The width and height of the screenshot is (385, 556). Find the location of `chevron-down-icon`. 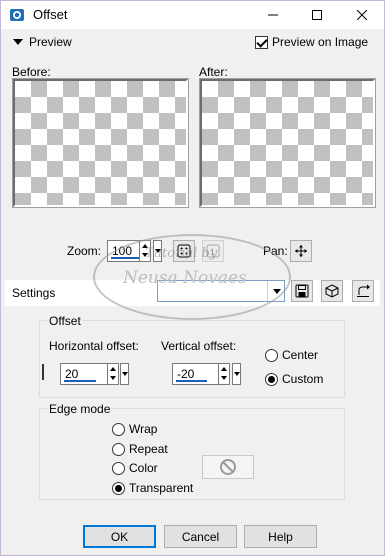

chevron-down-icon is located at coordinates (275, 291).